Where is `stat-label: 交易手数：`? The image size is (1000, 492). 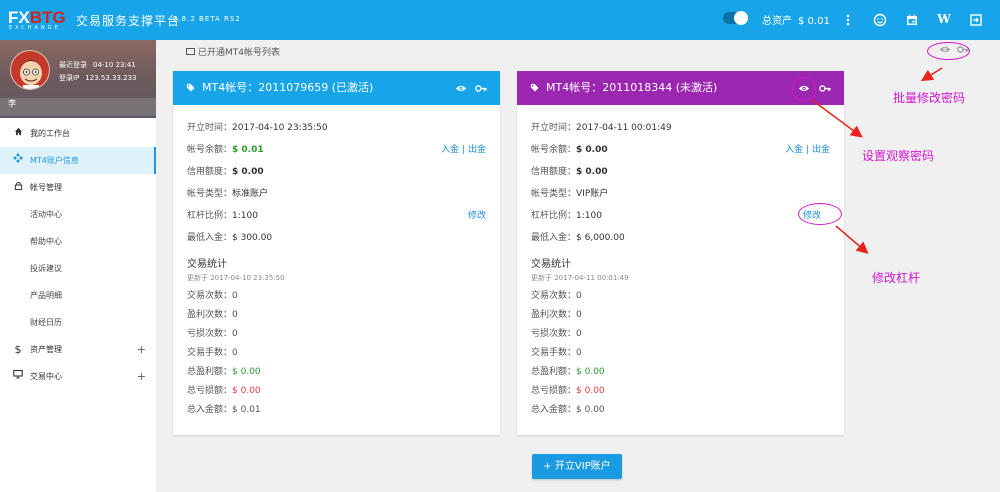 stat-label: 交易手数： is located at coordinates (210, 353).